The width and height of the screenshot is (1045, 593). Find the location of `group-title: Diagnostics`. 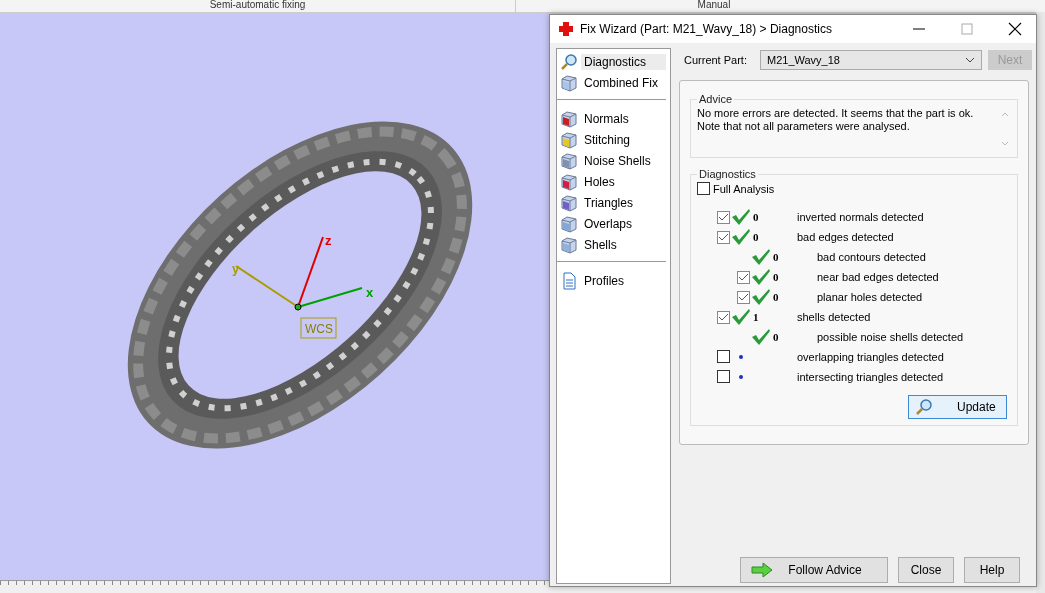

group-title: Diagnostics is located at coordinates (727, 174).